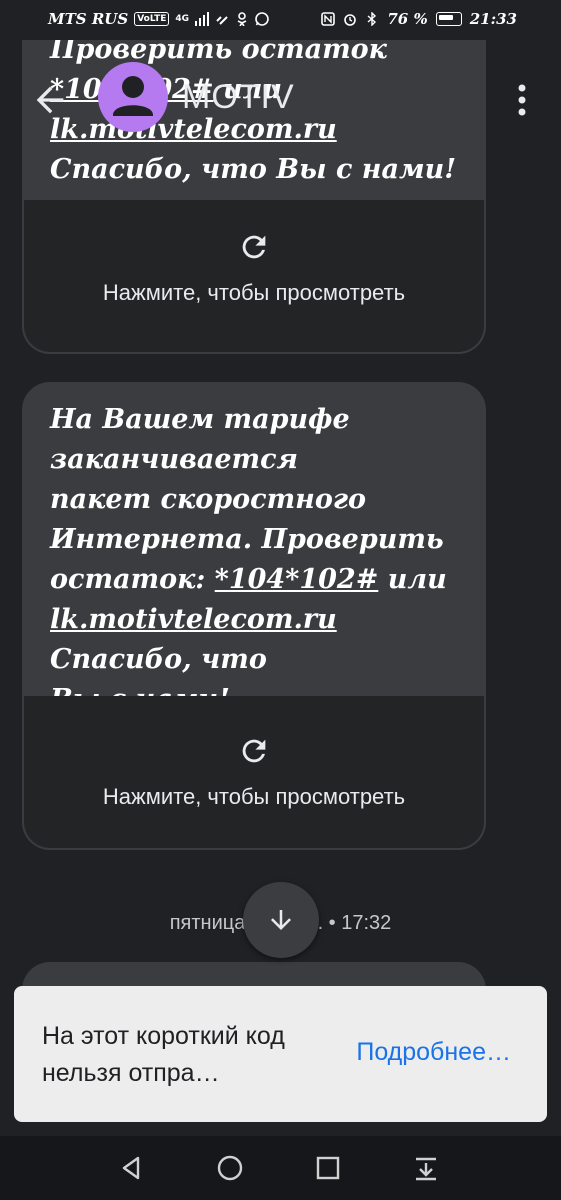 The image size is (561, 1200). I want to click on message-line: заканчивается, so click(174, 459).